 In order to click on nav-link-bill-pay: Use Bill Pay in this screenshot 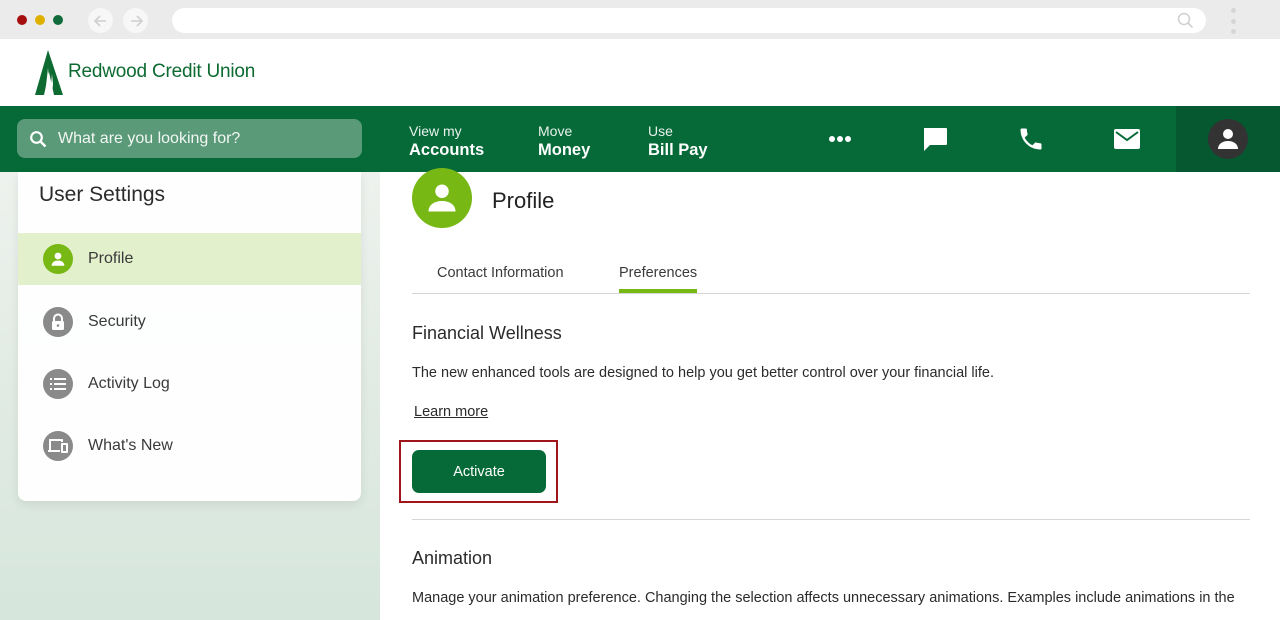, I will do `click(678, 142)`.